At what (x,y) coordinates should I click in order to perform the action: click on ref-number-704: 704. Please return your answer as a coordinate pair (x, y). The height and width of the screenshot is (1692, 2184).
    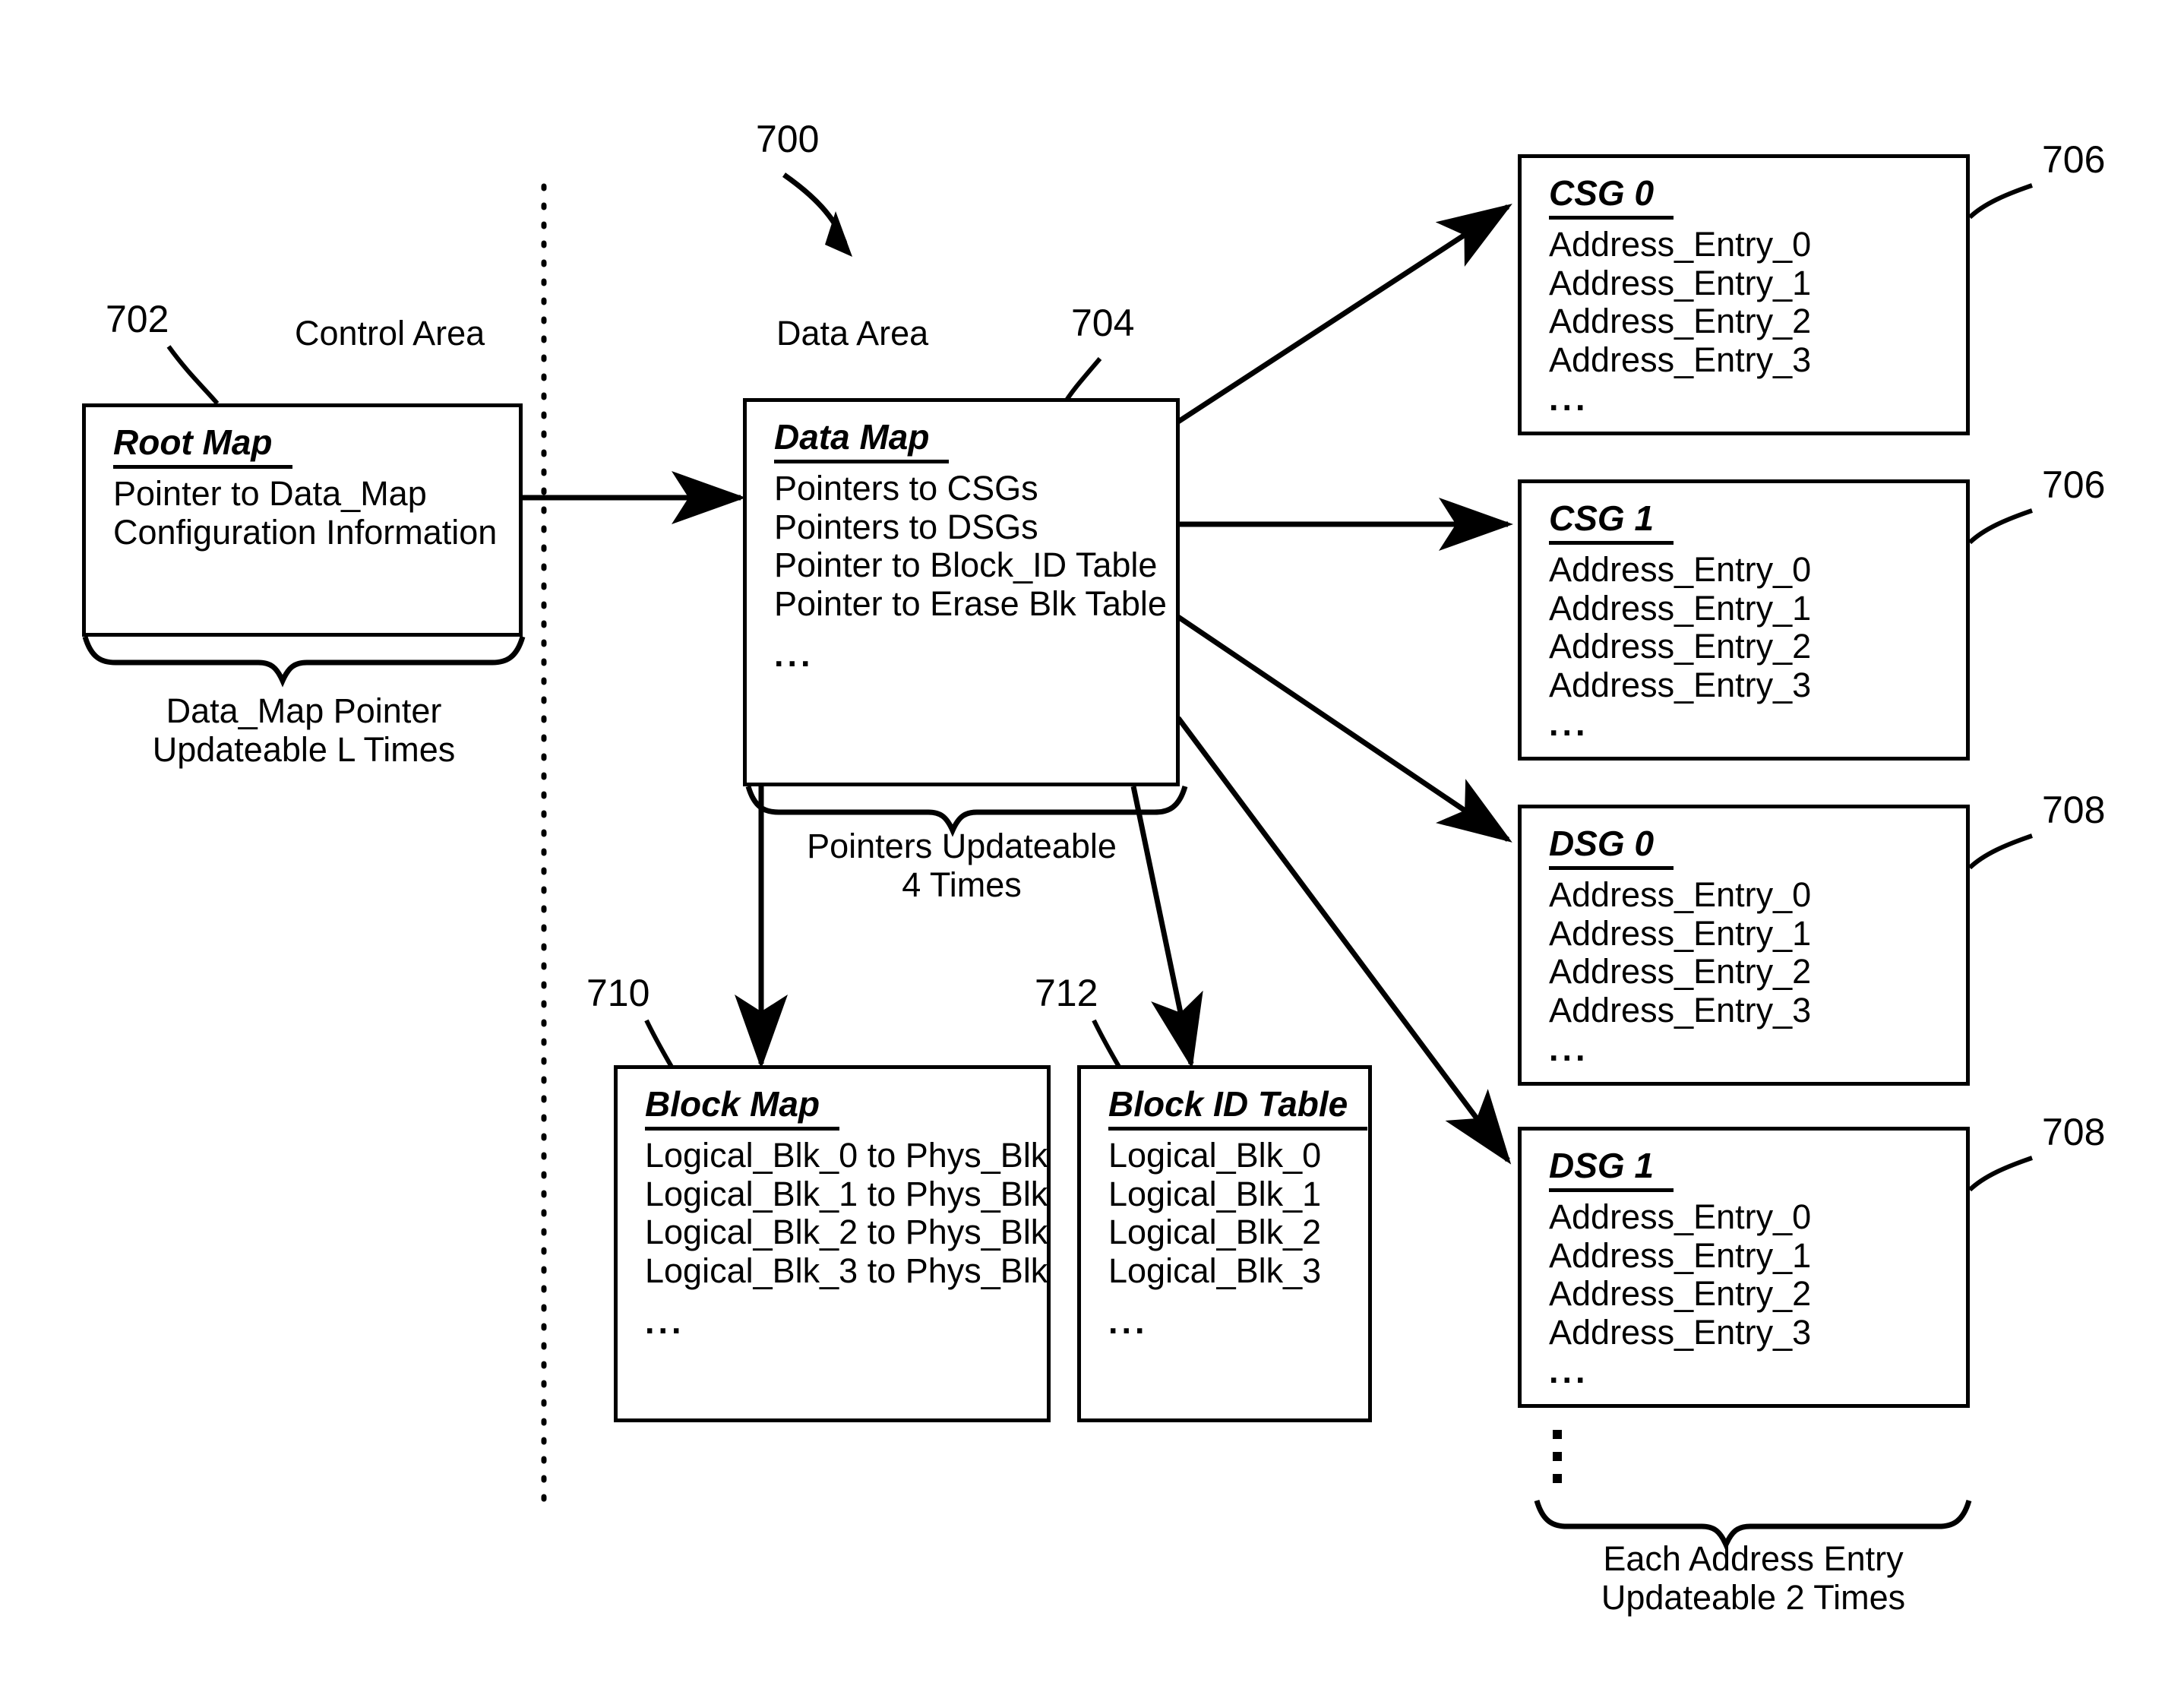
    Looking at the image, I should click on (1103, 323).